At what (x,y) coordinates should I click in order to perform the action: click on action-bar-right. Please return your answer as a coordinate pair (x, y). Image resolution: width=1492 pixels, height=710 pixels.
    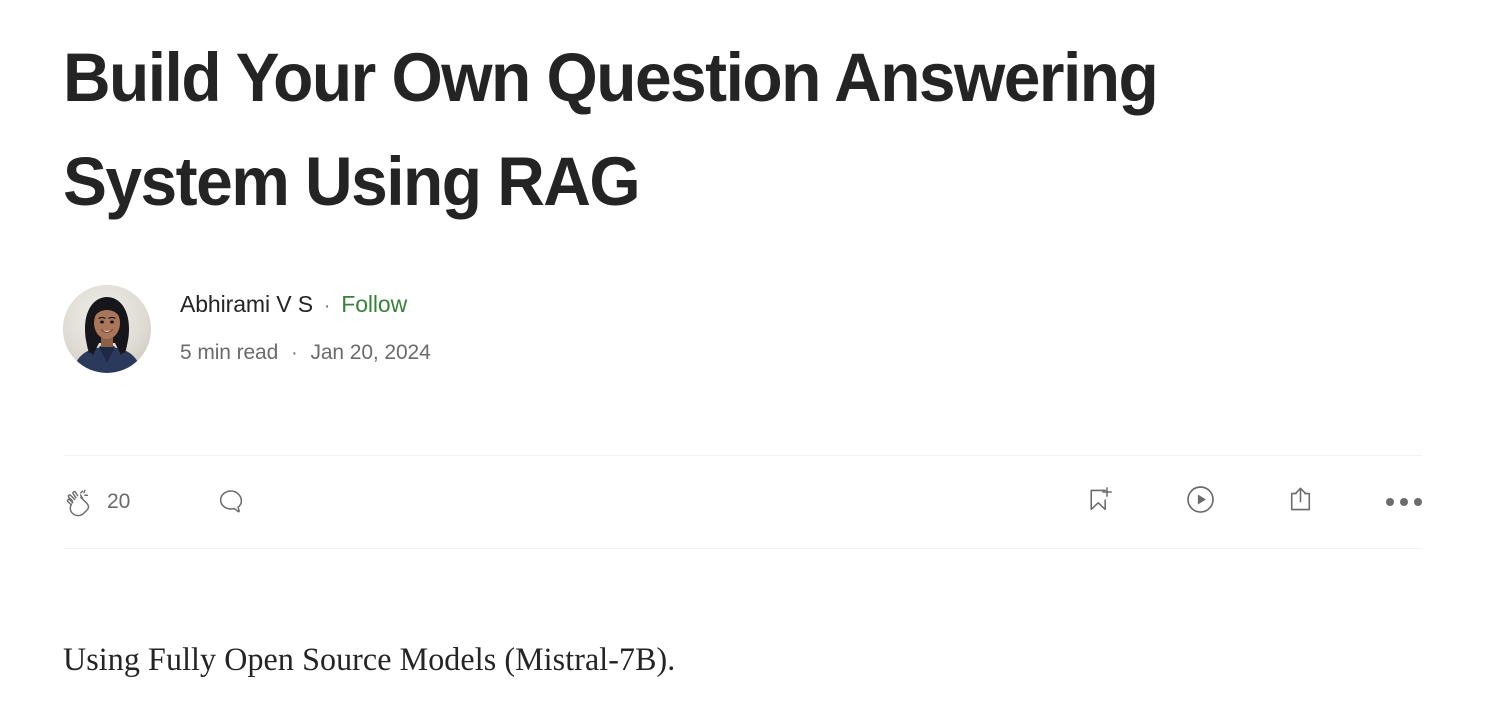
    Looking at the image, I should click on (1253, 502).